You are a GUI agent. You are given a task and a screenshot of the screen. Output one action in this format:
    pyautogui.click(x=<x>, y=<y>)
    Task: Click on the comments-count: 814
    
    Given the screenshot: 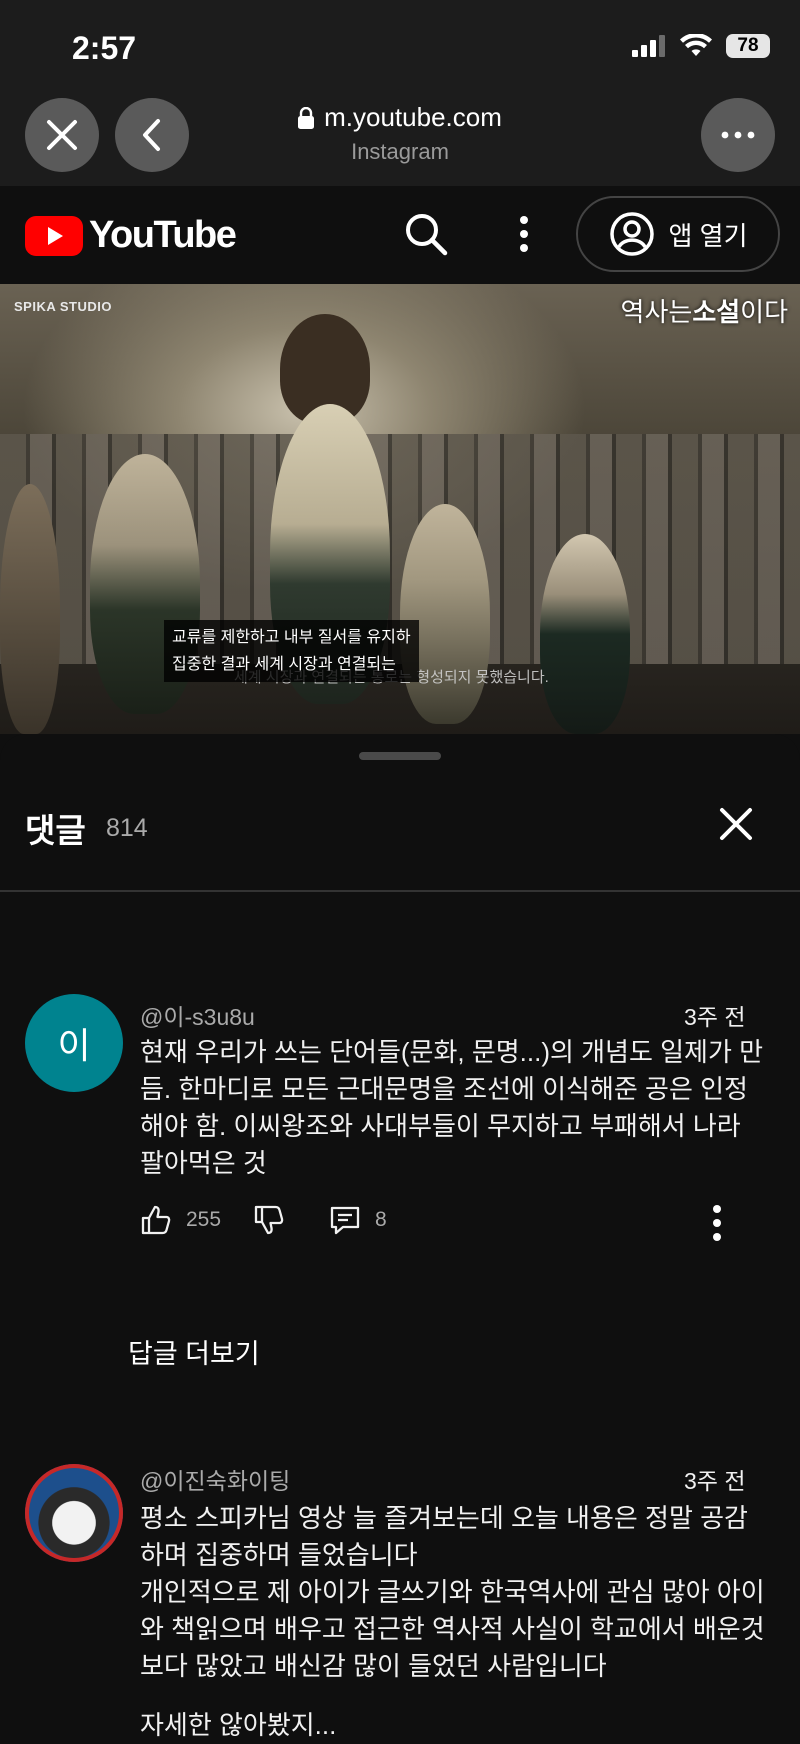 What is the action you would take?
    pyautogui.click(x=127, y=828)
    